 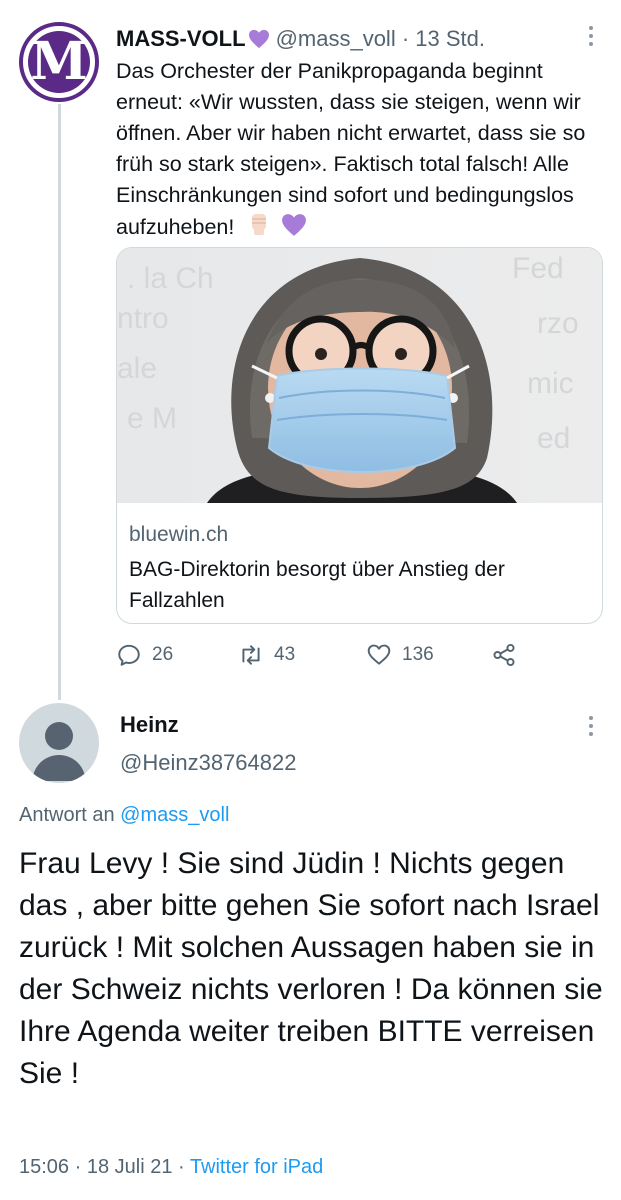 I want to click on avatar-logo: M, so click(x=59, y=62).